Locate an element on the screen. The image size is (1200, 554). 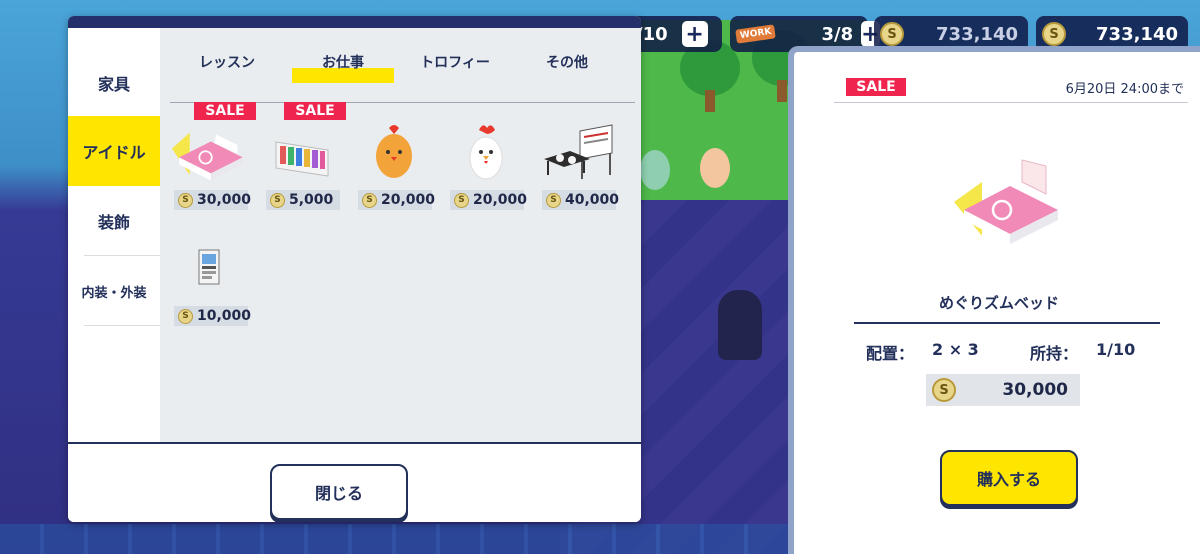
shop-item: SALE S 30,000 is located at coordinates (214, 158).